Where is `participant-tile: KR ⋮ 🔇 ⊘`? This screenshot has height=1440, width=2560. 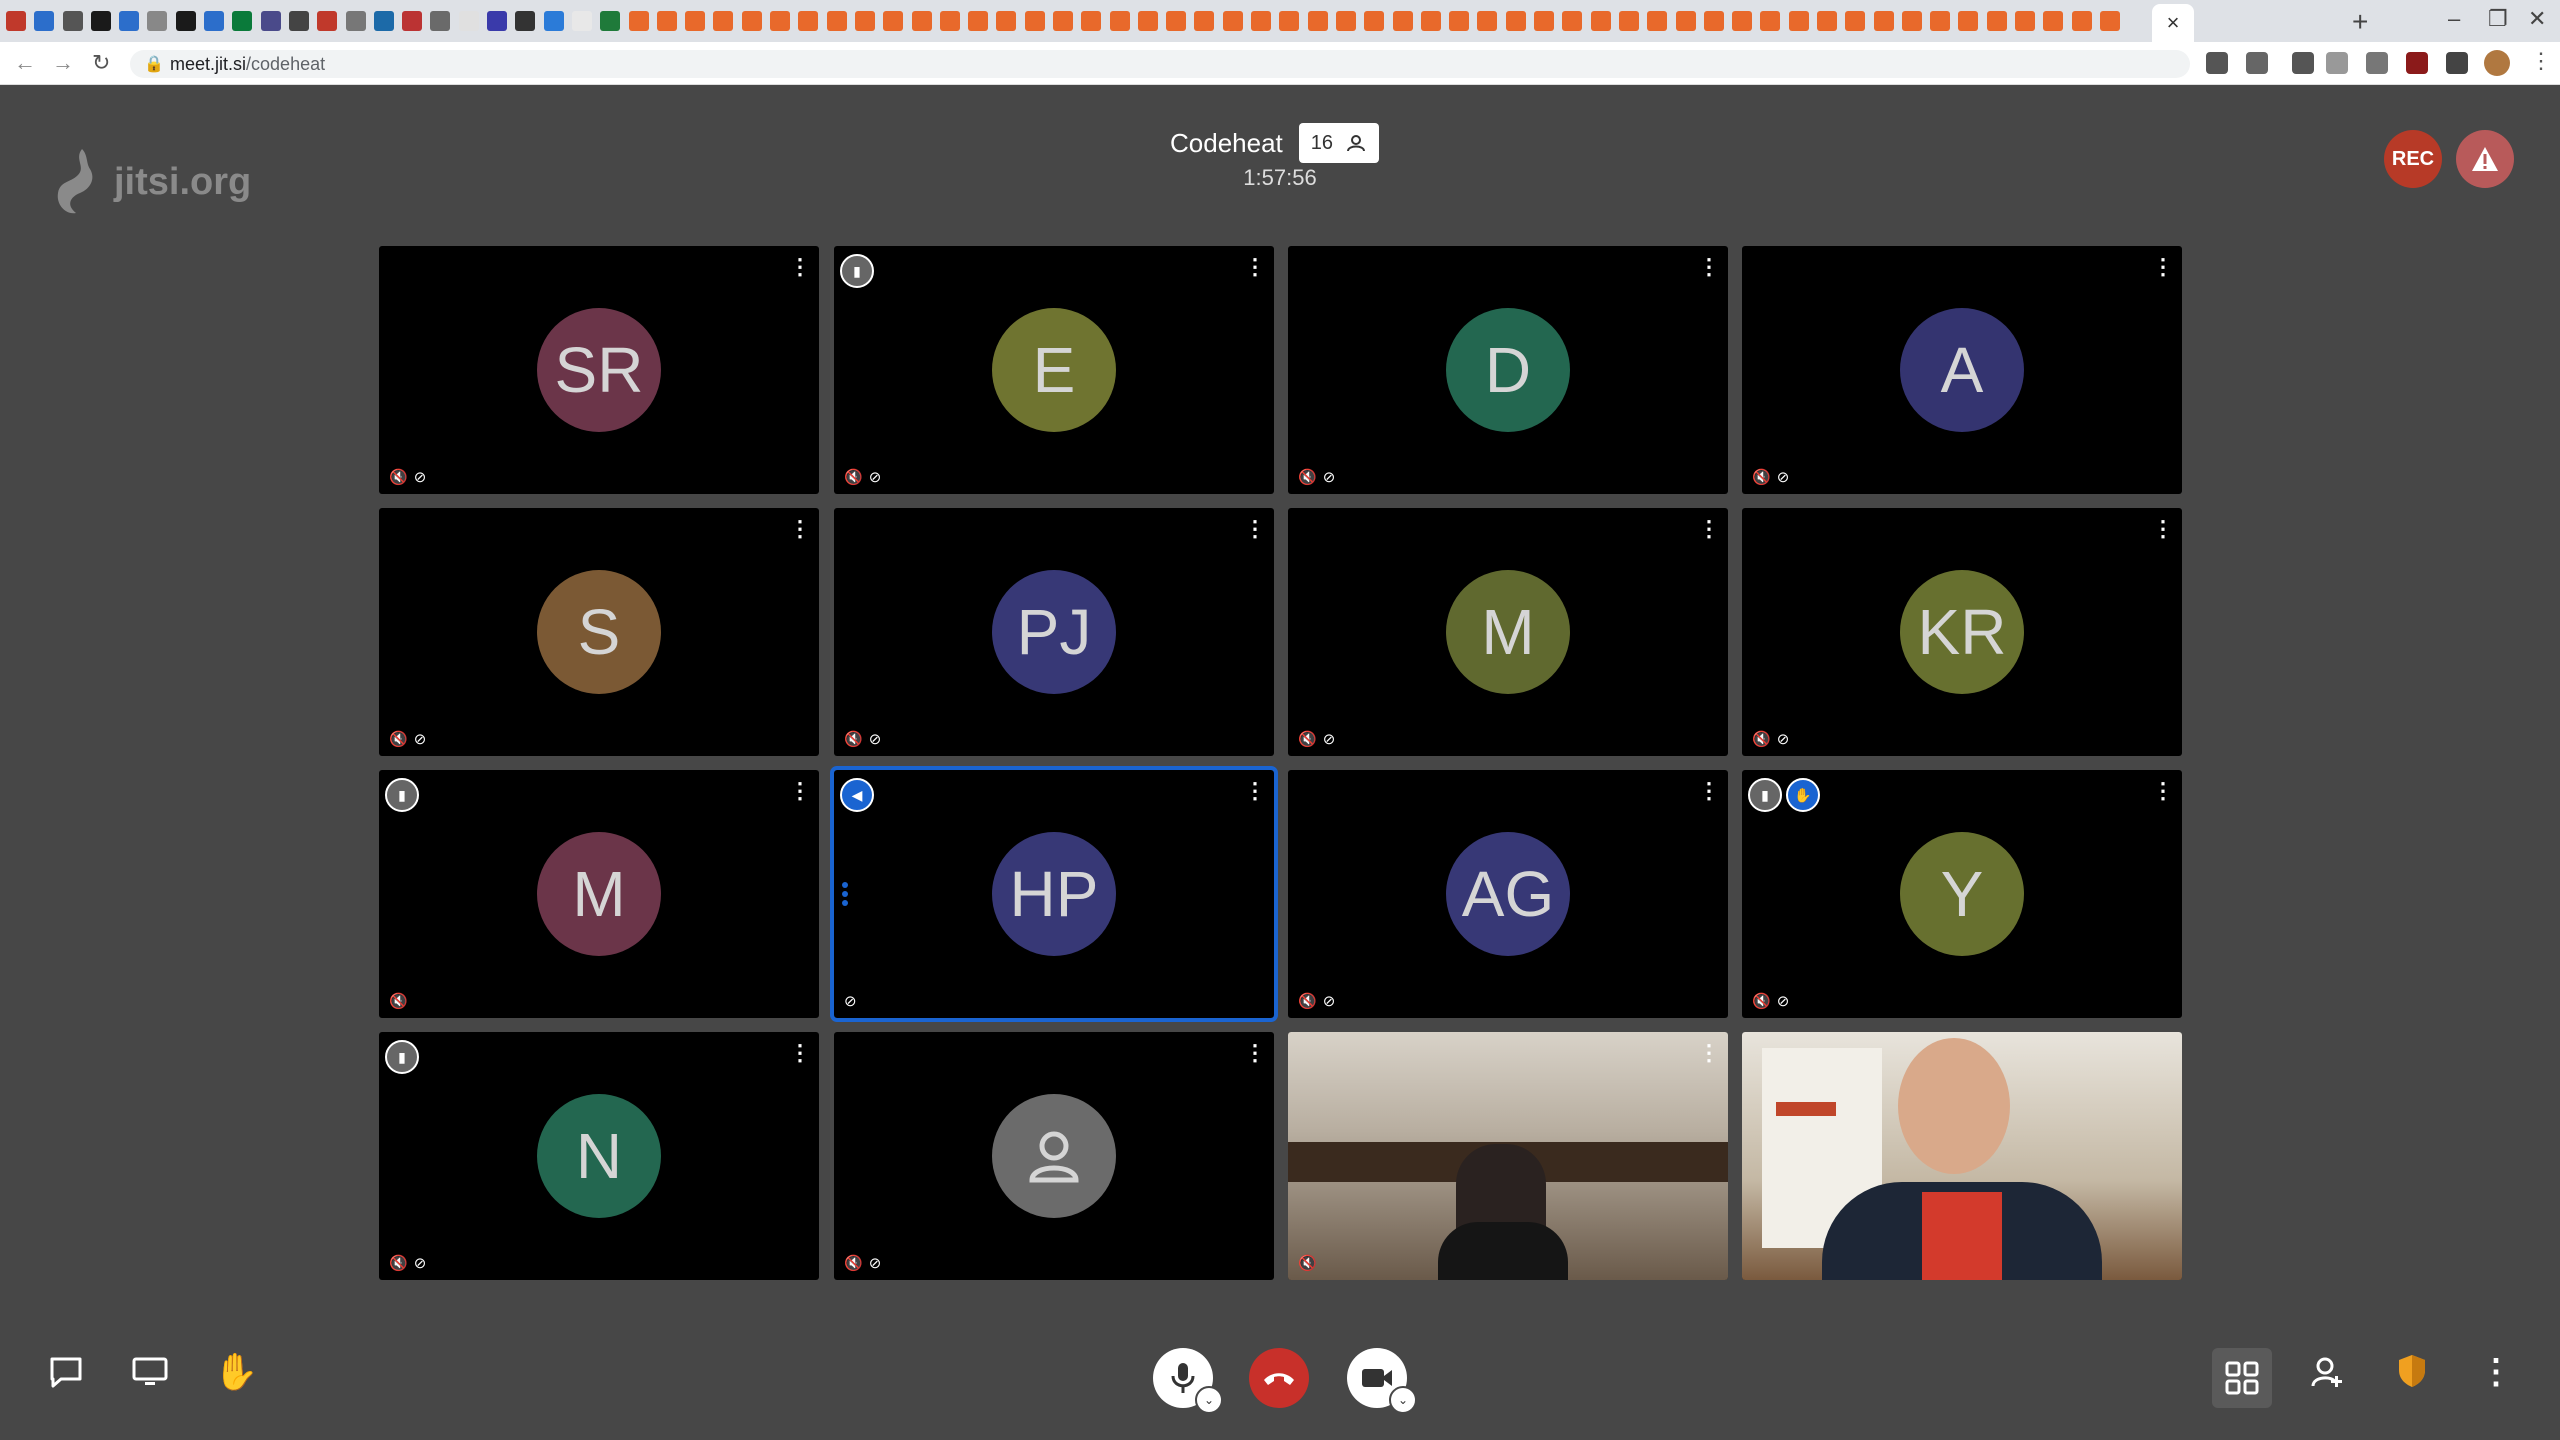 participant-tile: KR ⋮ 🔇 ⊘ is located at coordinates (1962, 632).